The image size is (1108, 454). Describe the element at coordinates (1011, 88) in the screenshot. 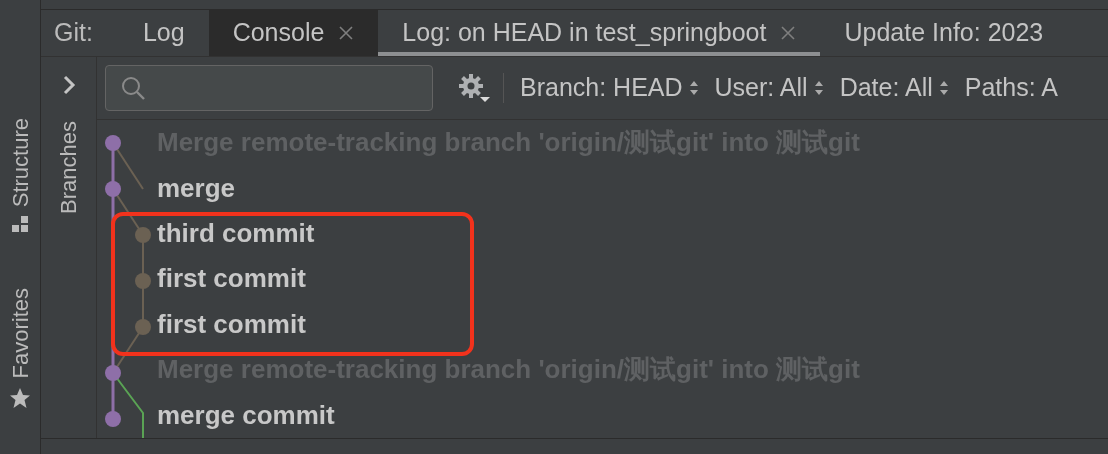

I see `filter-dropdown: Paths: A` at that location.